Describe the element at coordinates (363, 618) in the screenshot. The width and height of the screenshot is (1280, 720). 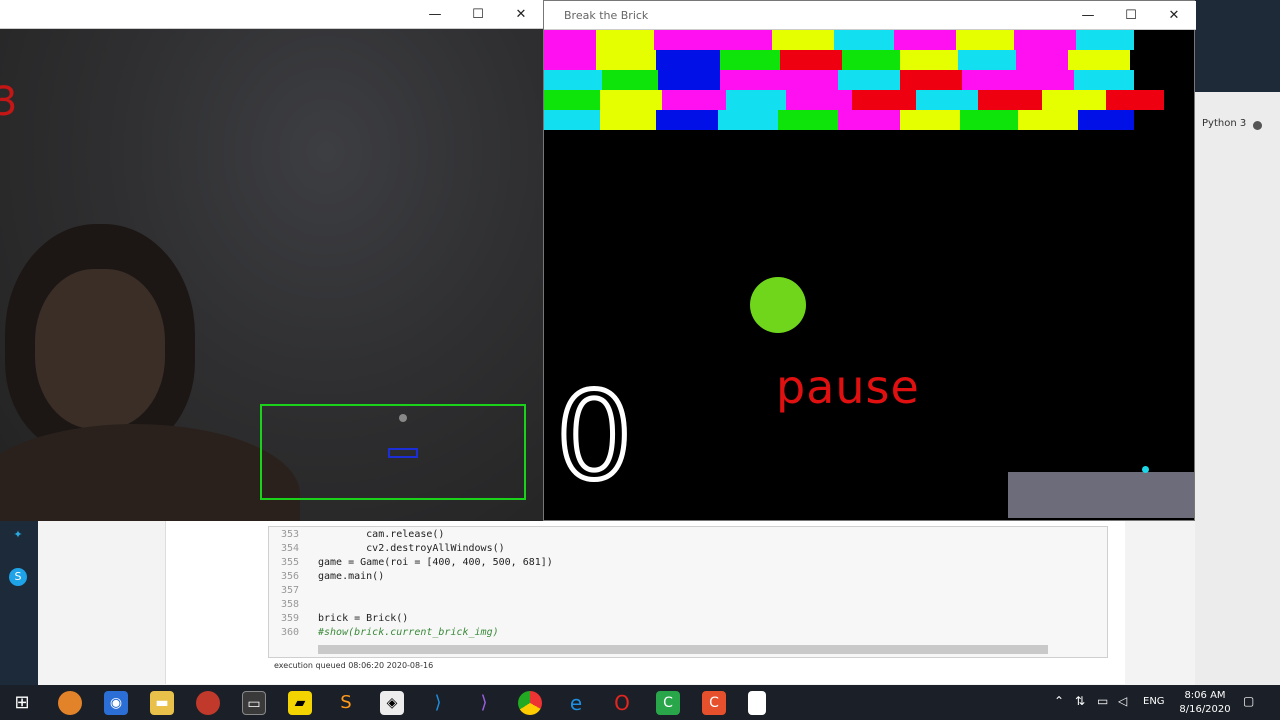
I see `line-code: brick = Brick()` at that location.